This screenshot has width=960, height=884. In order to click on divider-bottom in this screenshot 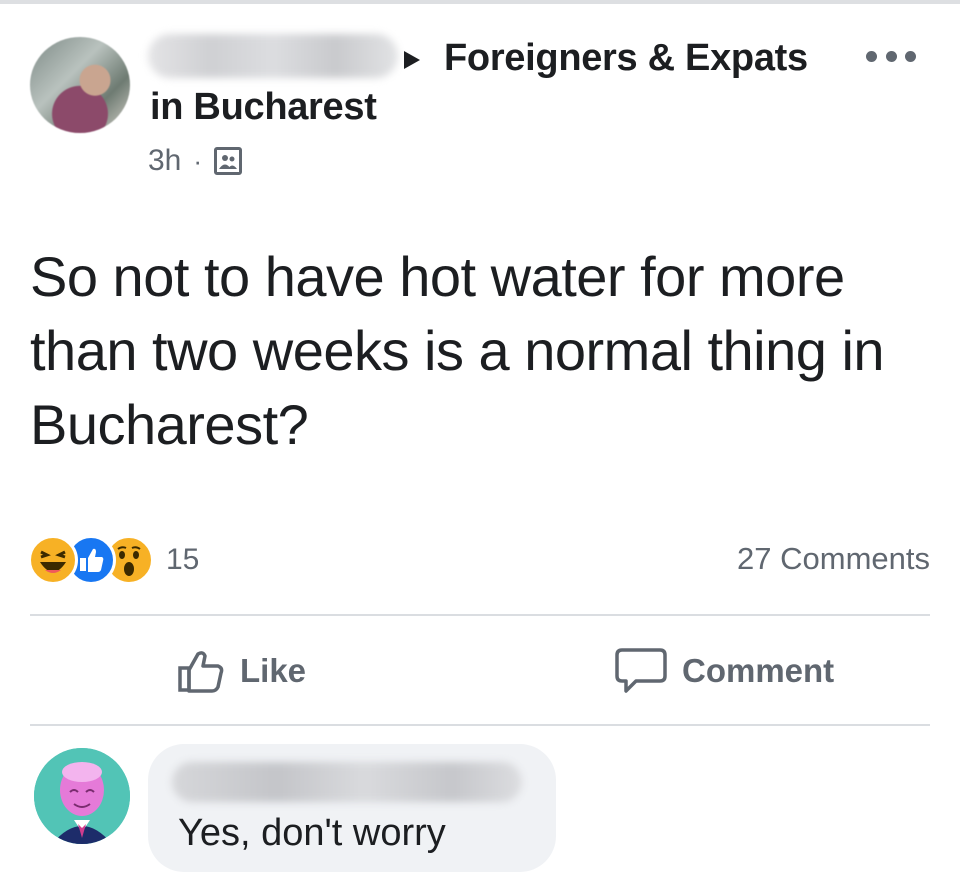, I will do `click(480, 725)`.